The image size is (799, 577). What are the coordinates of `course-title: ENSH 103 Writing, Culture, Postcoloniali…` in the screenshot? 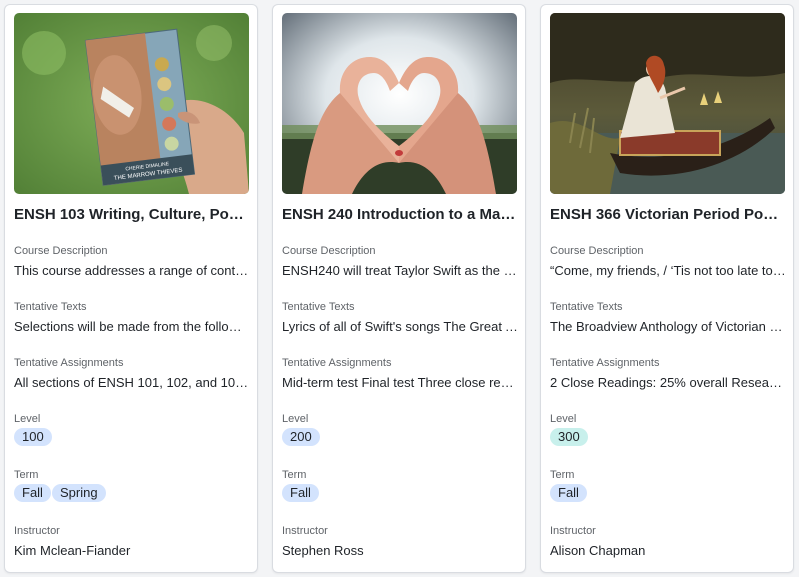 It's located at (132, 214).